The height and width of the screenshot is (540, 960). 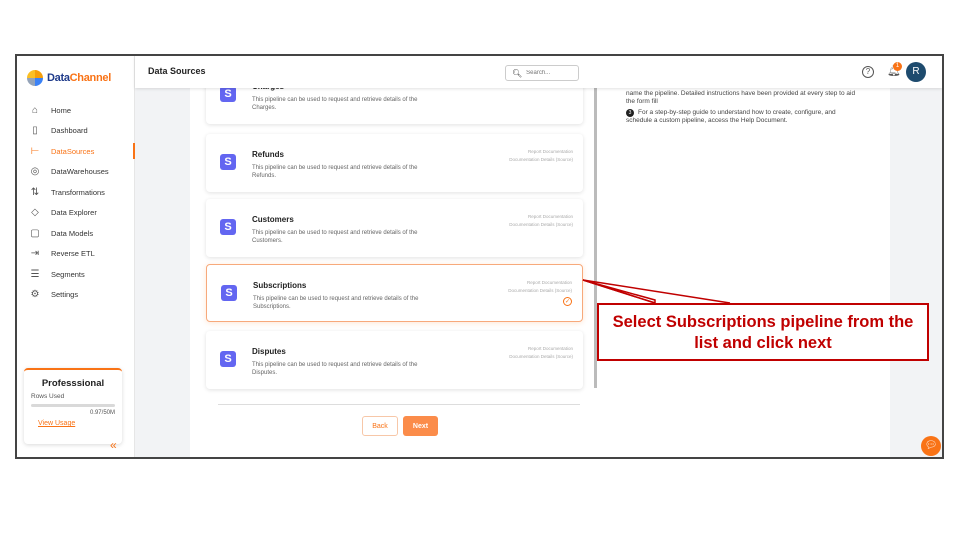 I want to click on home-icon: ⌂, so click(x=35, y=110).